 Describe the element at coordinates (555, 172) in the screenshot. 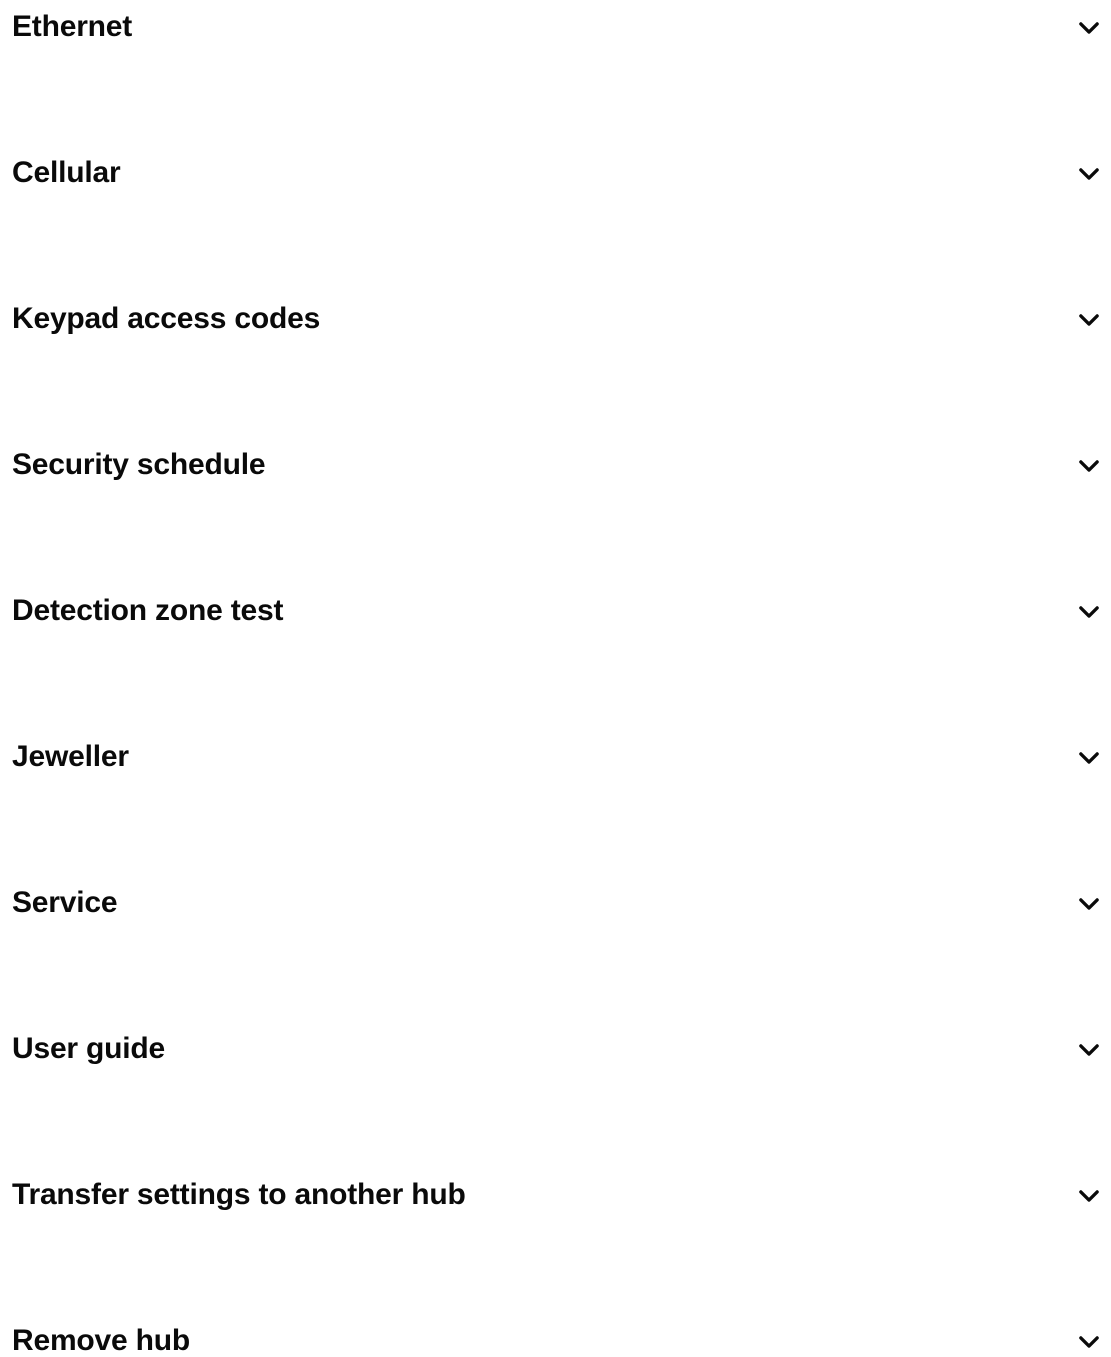

I see `accordion-item-cellular: Cellular` at that location.